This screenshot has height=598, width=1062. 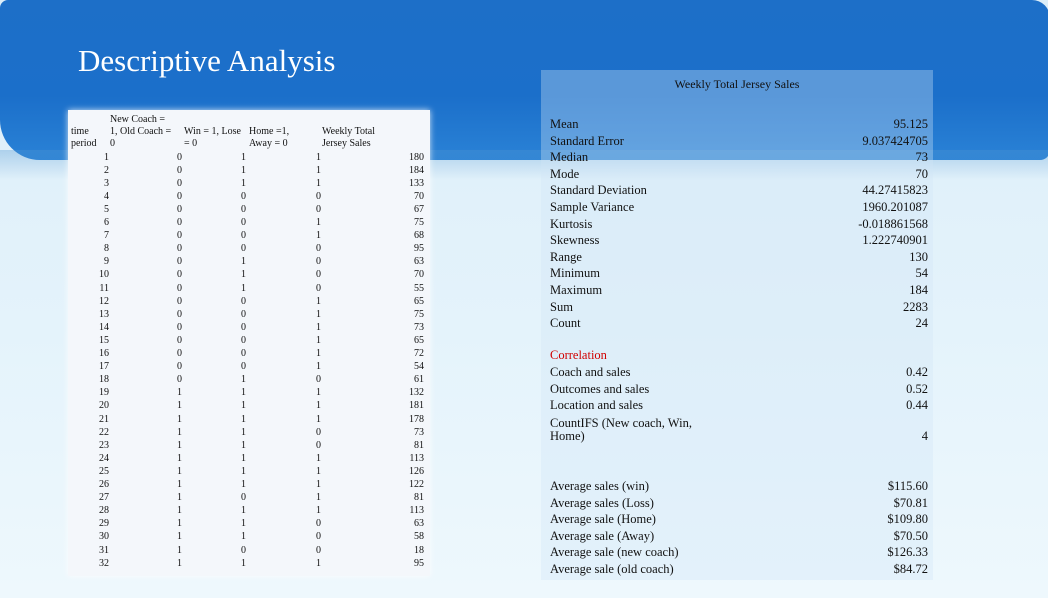 What do you see at coordinates (578, 355) in the screenshot?
I see `correlation-heading-label: Correlation` at bounding box center [578, 355].